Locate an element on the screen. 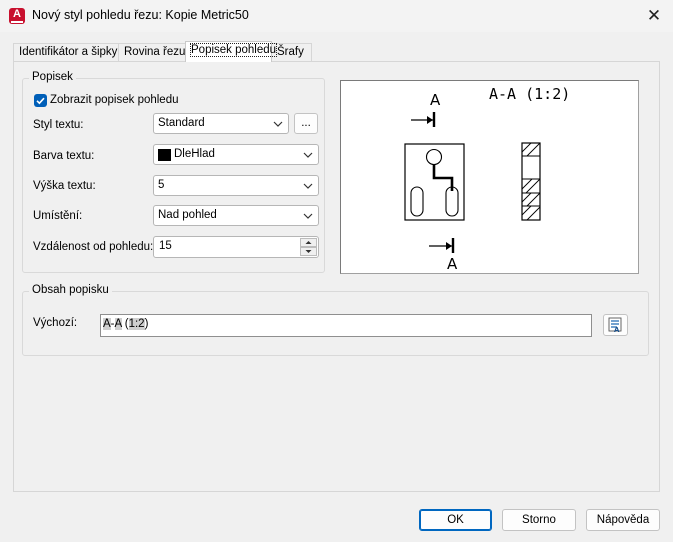 The height and width of the screenshot is (542, 673). spin-up-button is located at coordinates (308, 242).